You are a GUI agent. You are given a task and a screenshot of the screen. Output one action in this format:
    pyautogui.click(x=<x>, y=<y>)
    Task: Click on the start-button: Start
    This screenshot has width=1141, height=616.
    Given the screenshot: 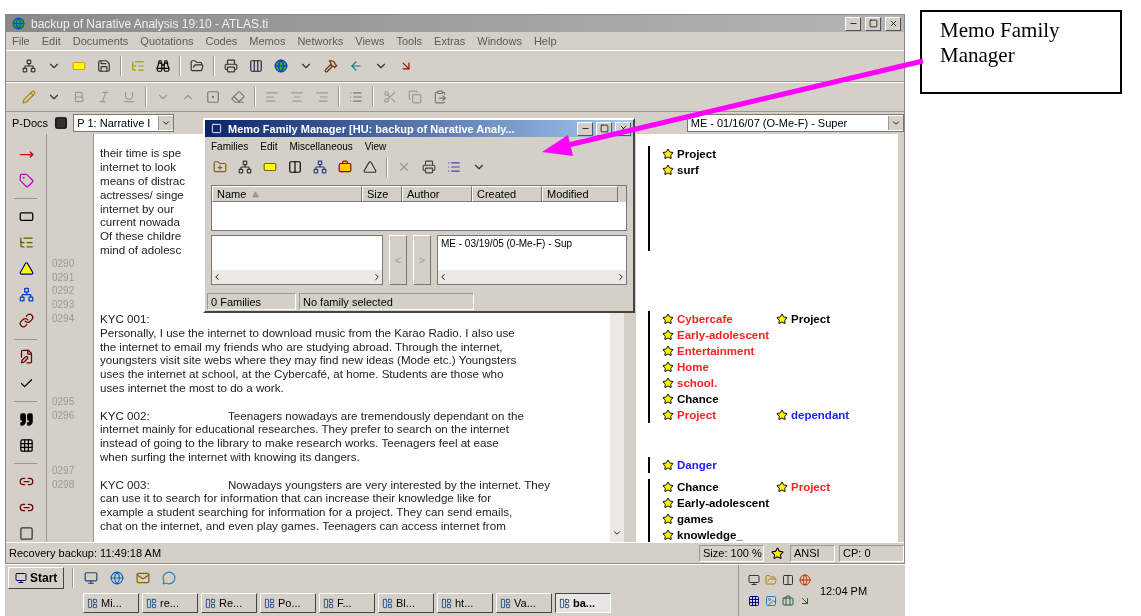 What is the action you would take?
    pyautogui.click(x=36, y=578)
    